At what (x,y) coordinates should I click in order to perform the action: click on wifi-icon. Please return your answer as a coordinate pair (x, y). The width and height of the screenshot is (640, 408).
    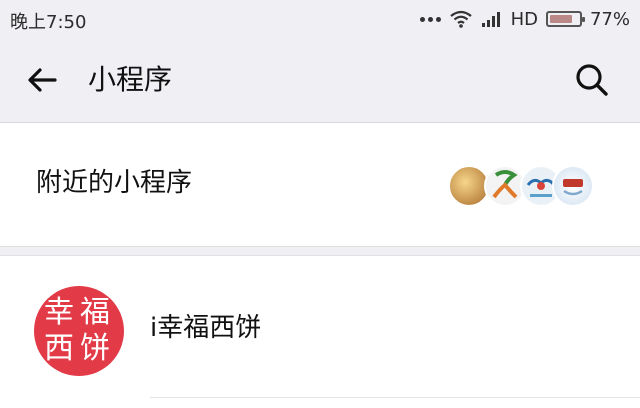
    Looking at the image, I should click on (460, 19).